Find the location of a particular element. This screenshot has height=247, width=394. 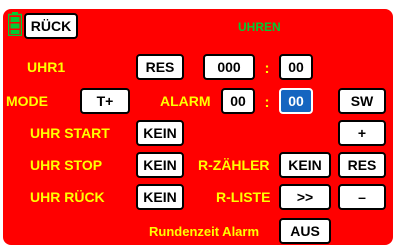

back-button: RÜCK is located at coordinates (51, 26).